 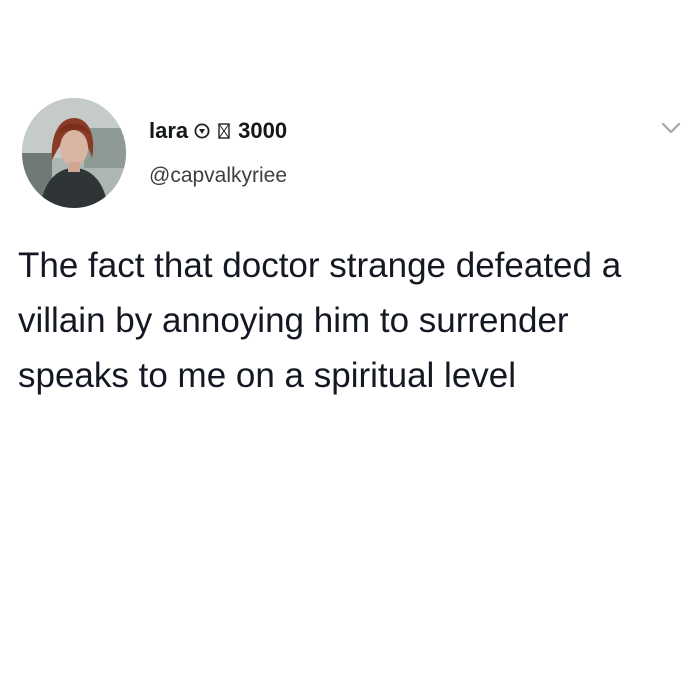 What do you see at coordinates (218, 176) in the screenshot?
I see `user-handle: @capvalkyriee` at bounding box center [218, 176].